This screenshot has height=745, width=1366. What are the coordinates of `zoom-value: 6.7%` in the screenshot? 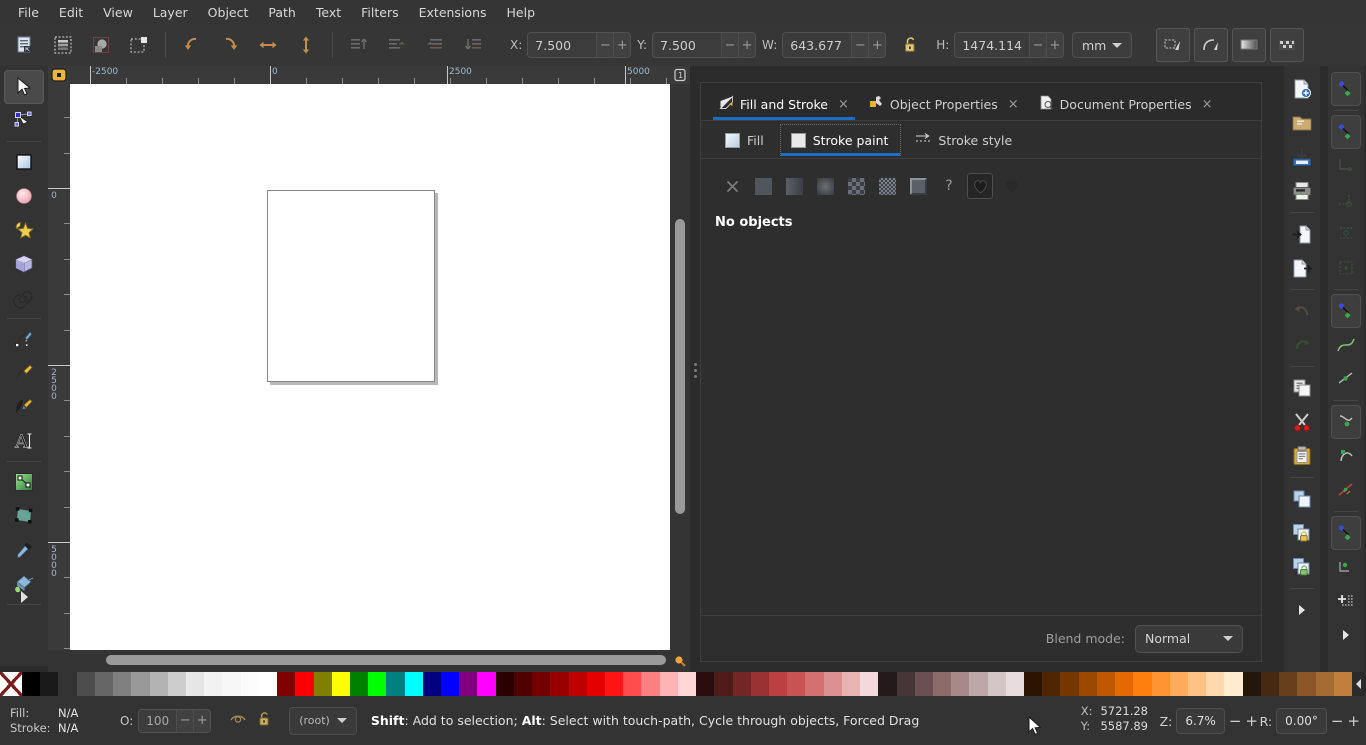 It's located at (1200, 721).